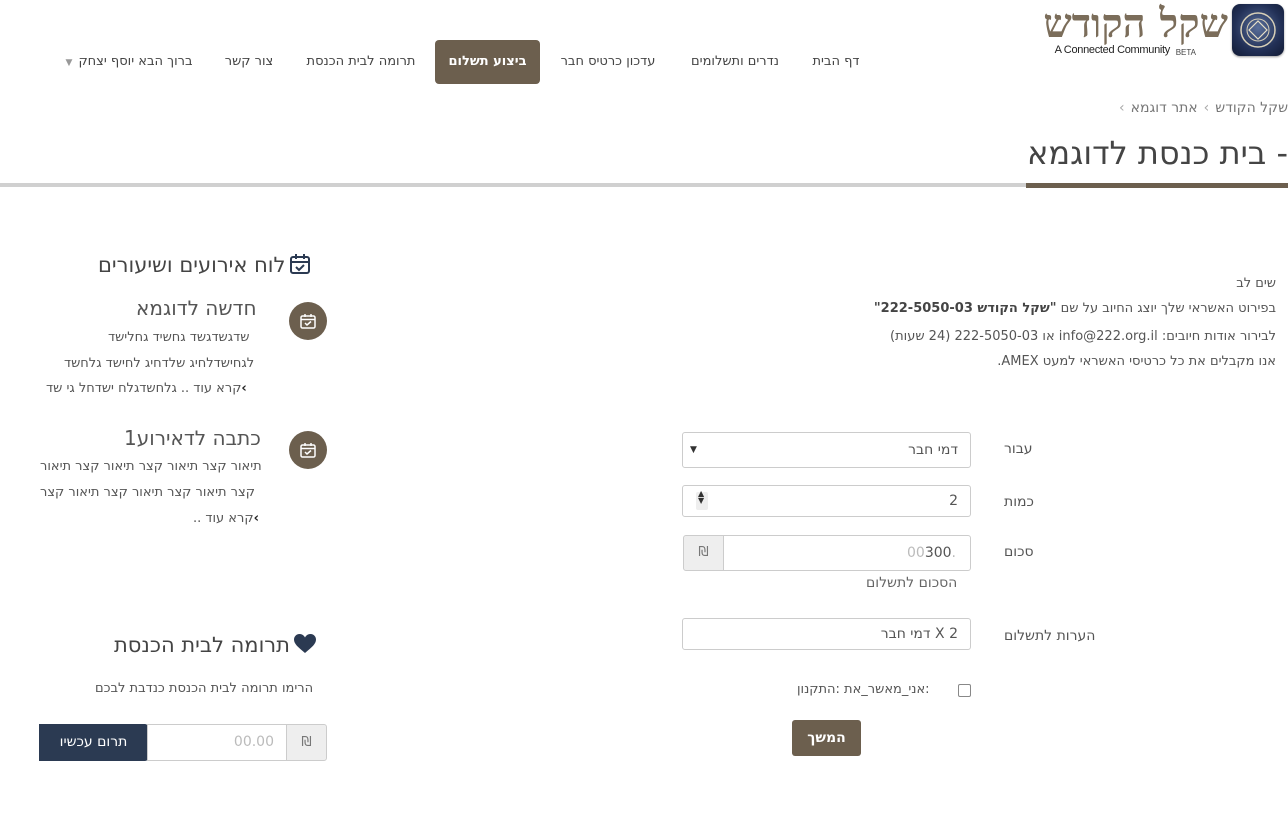 This screenshot has width=1288, height=816. I want to click on notice-heading: שים לב, so click(1256, 283).